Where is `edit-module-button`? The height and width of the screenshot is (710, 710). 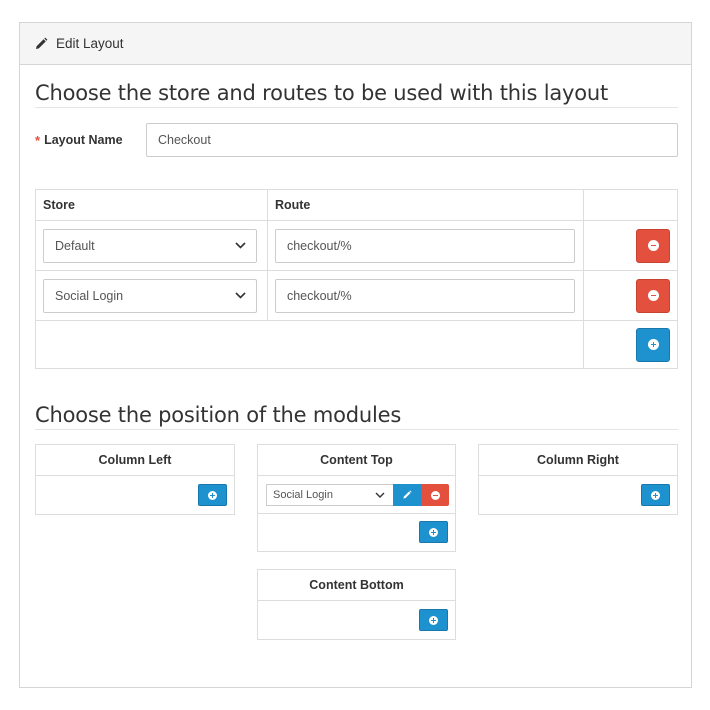 edit-module-button is located at coordinates (407, 495).